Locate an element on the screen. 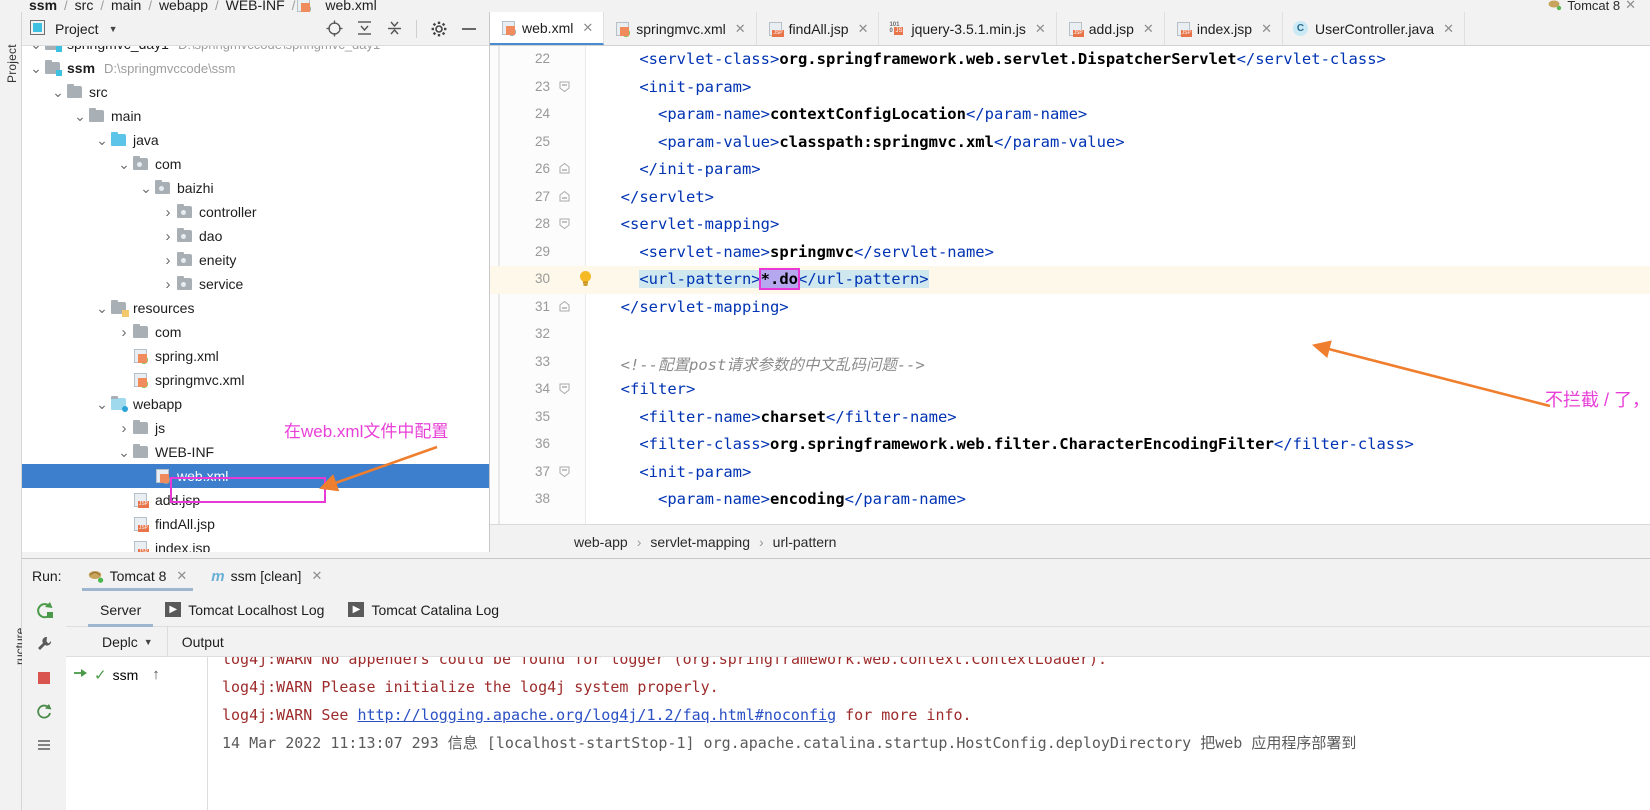 The width and height of the screenshot is (1650, 810). run-tab-tomcat: Tomcat 8 ✕ is located at coordinates (138, 576).